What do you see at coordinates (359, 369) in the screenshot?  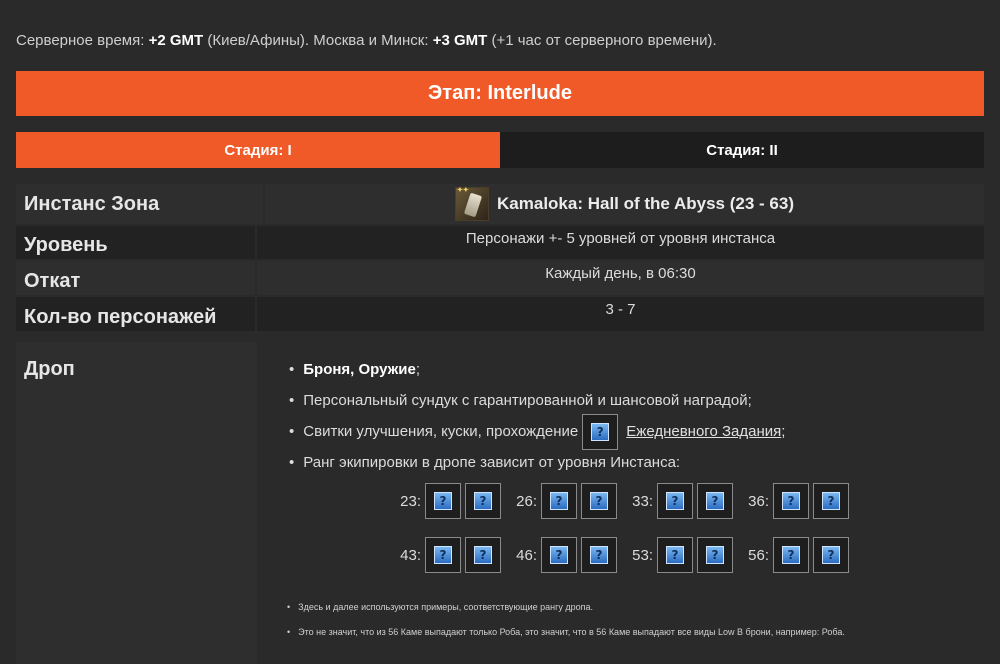 I see `drop-armor-weapon: Броня, Оружие` at bounding box center [359, 369].